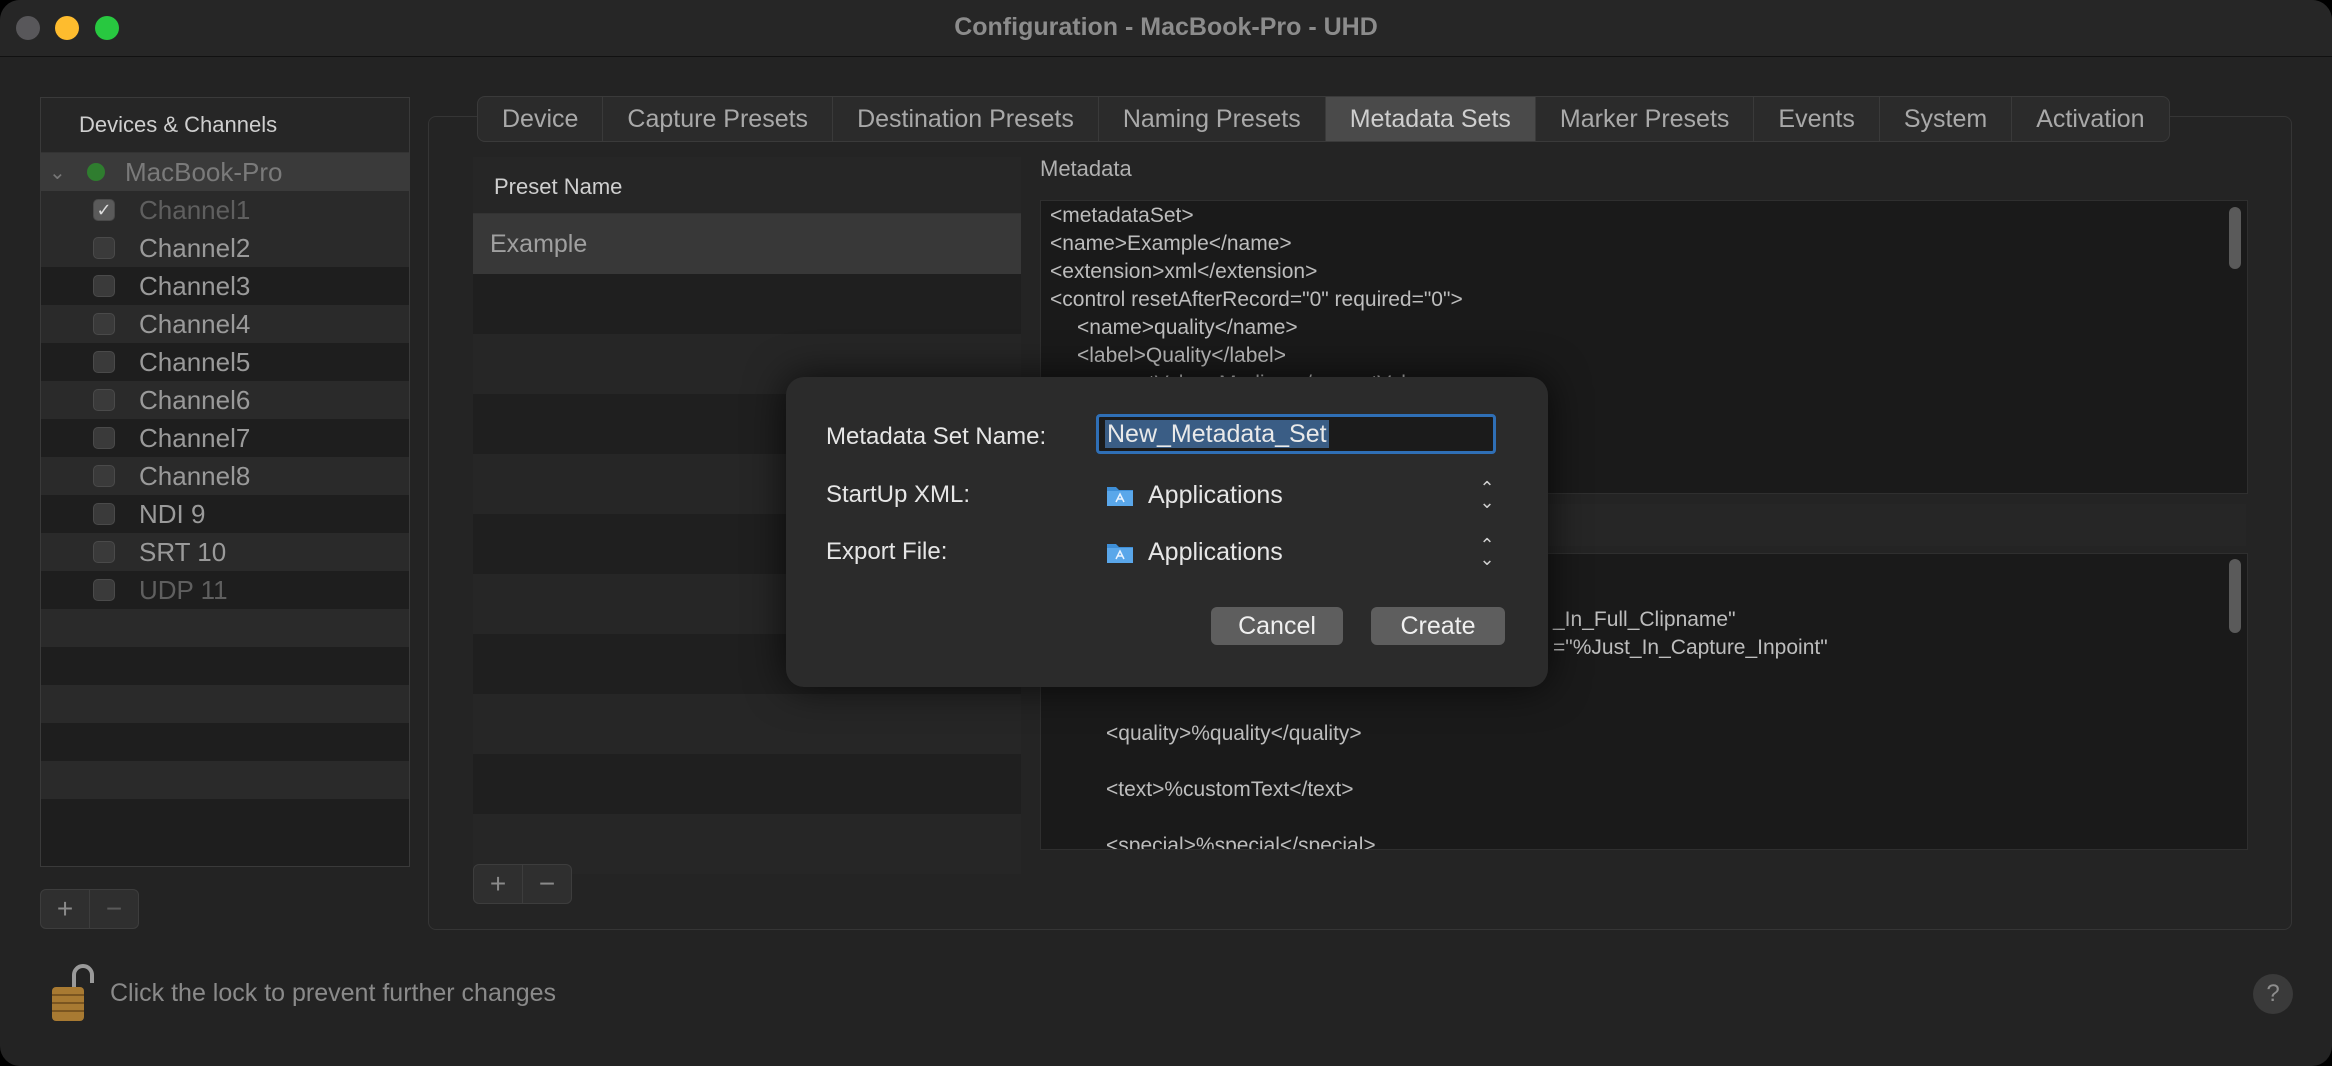 This screenshot has width=2332, height=1066. Describe the element at coordinates (225, 514) in the screenshot. I see `channel-row: NDI 9` at that location.